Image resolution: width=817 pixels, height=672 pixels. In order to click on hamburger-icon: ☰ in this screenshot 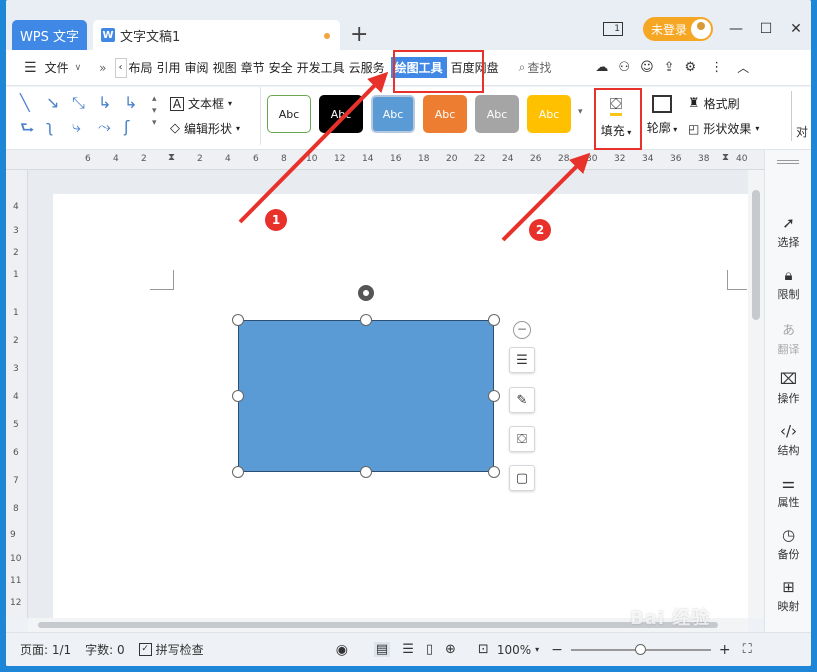, I will do `click(30, 68)`.